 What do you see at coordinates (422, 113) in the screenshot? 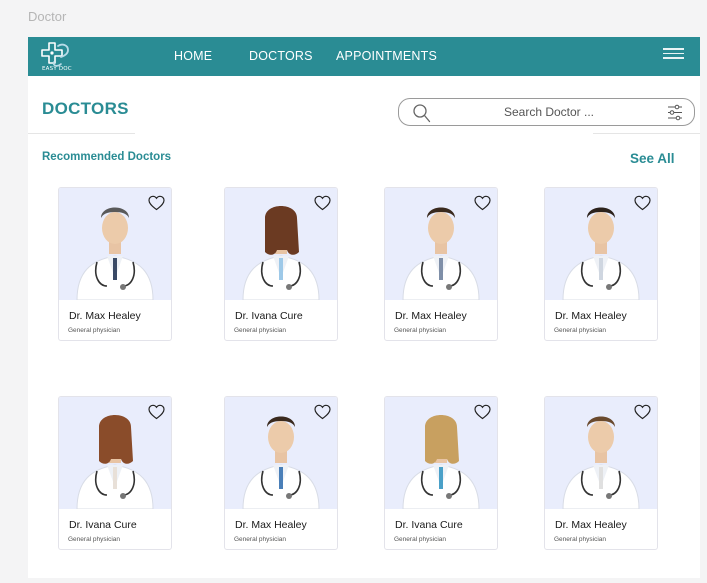
I see `search-icon` at bounding box center [422, 113].